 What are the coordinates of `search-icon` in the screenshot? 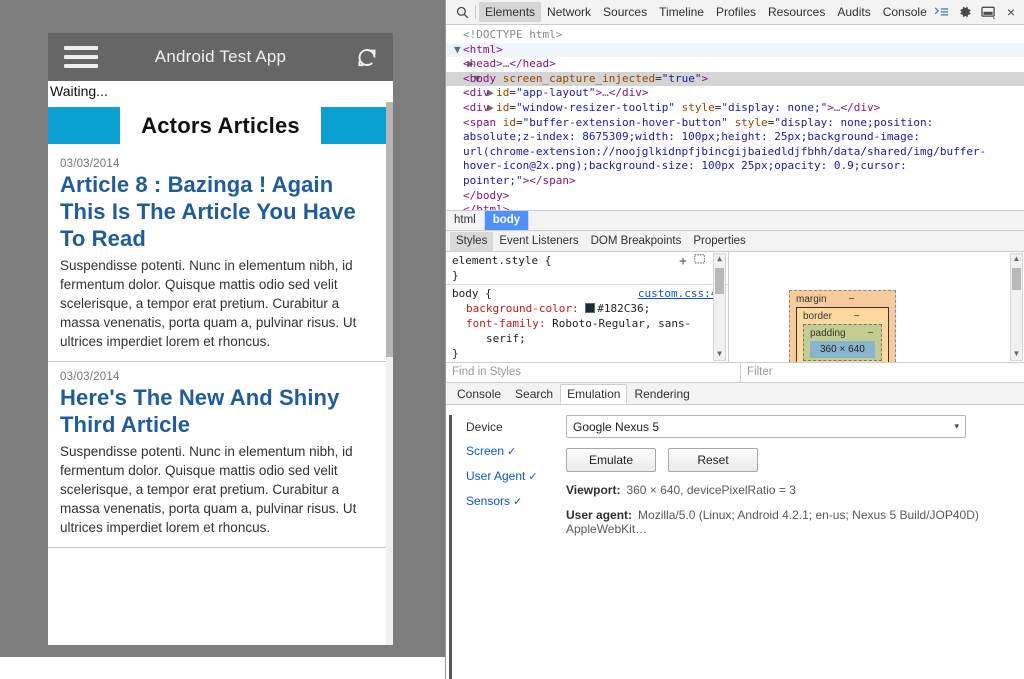 It's located at (462, 12).